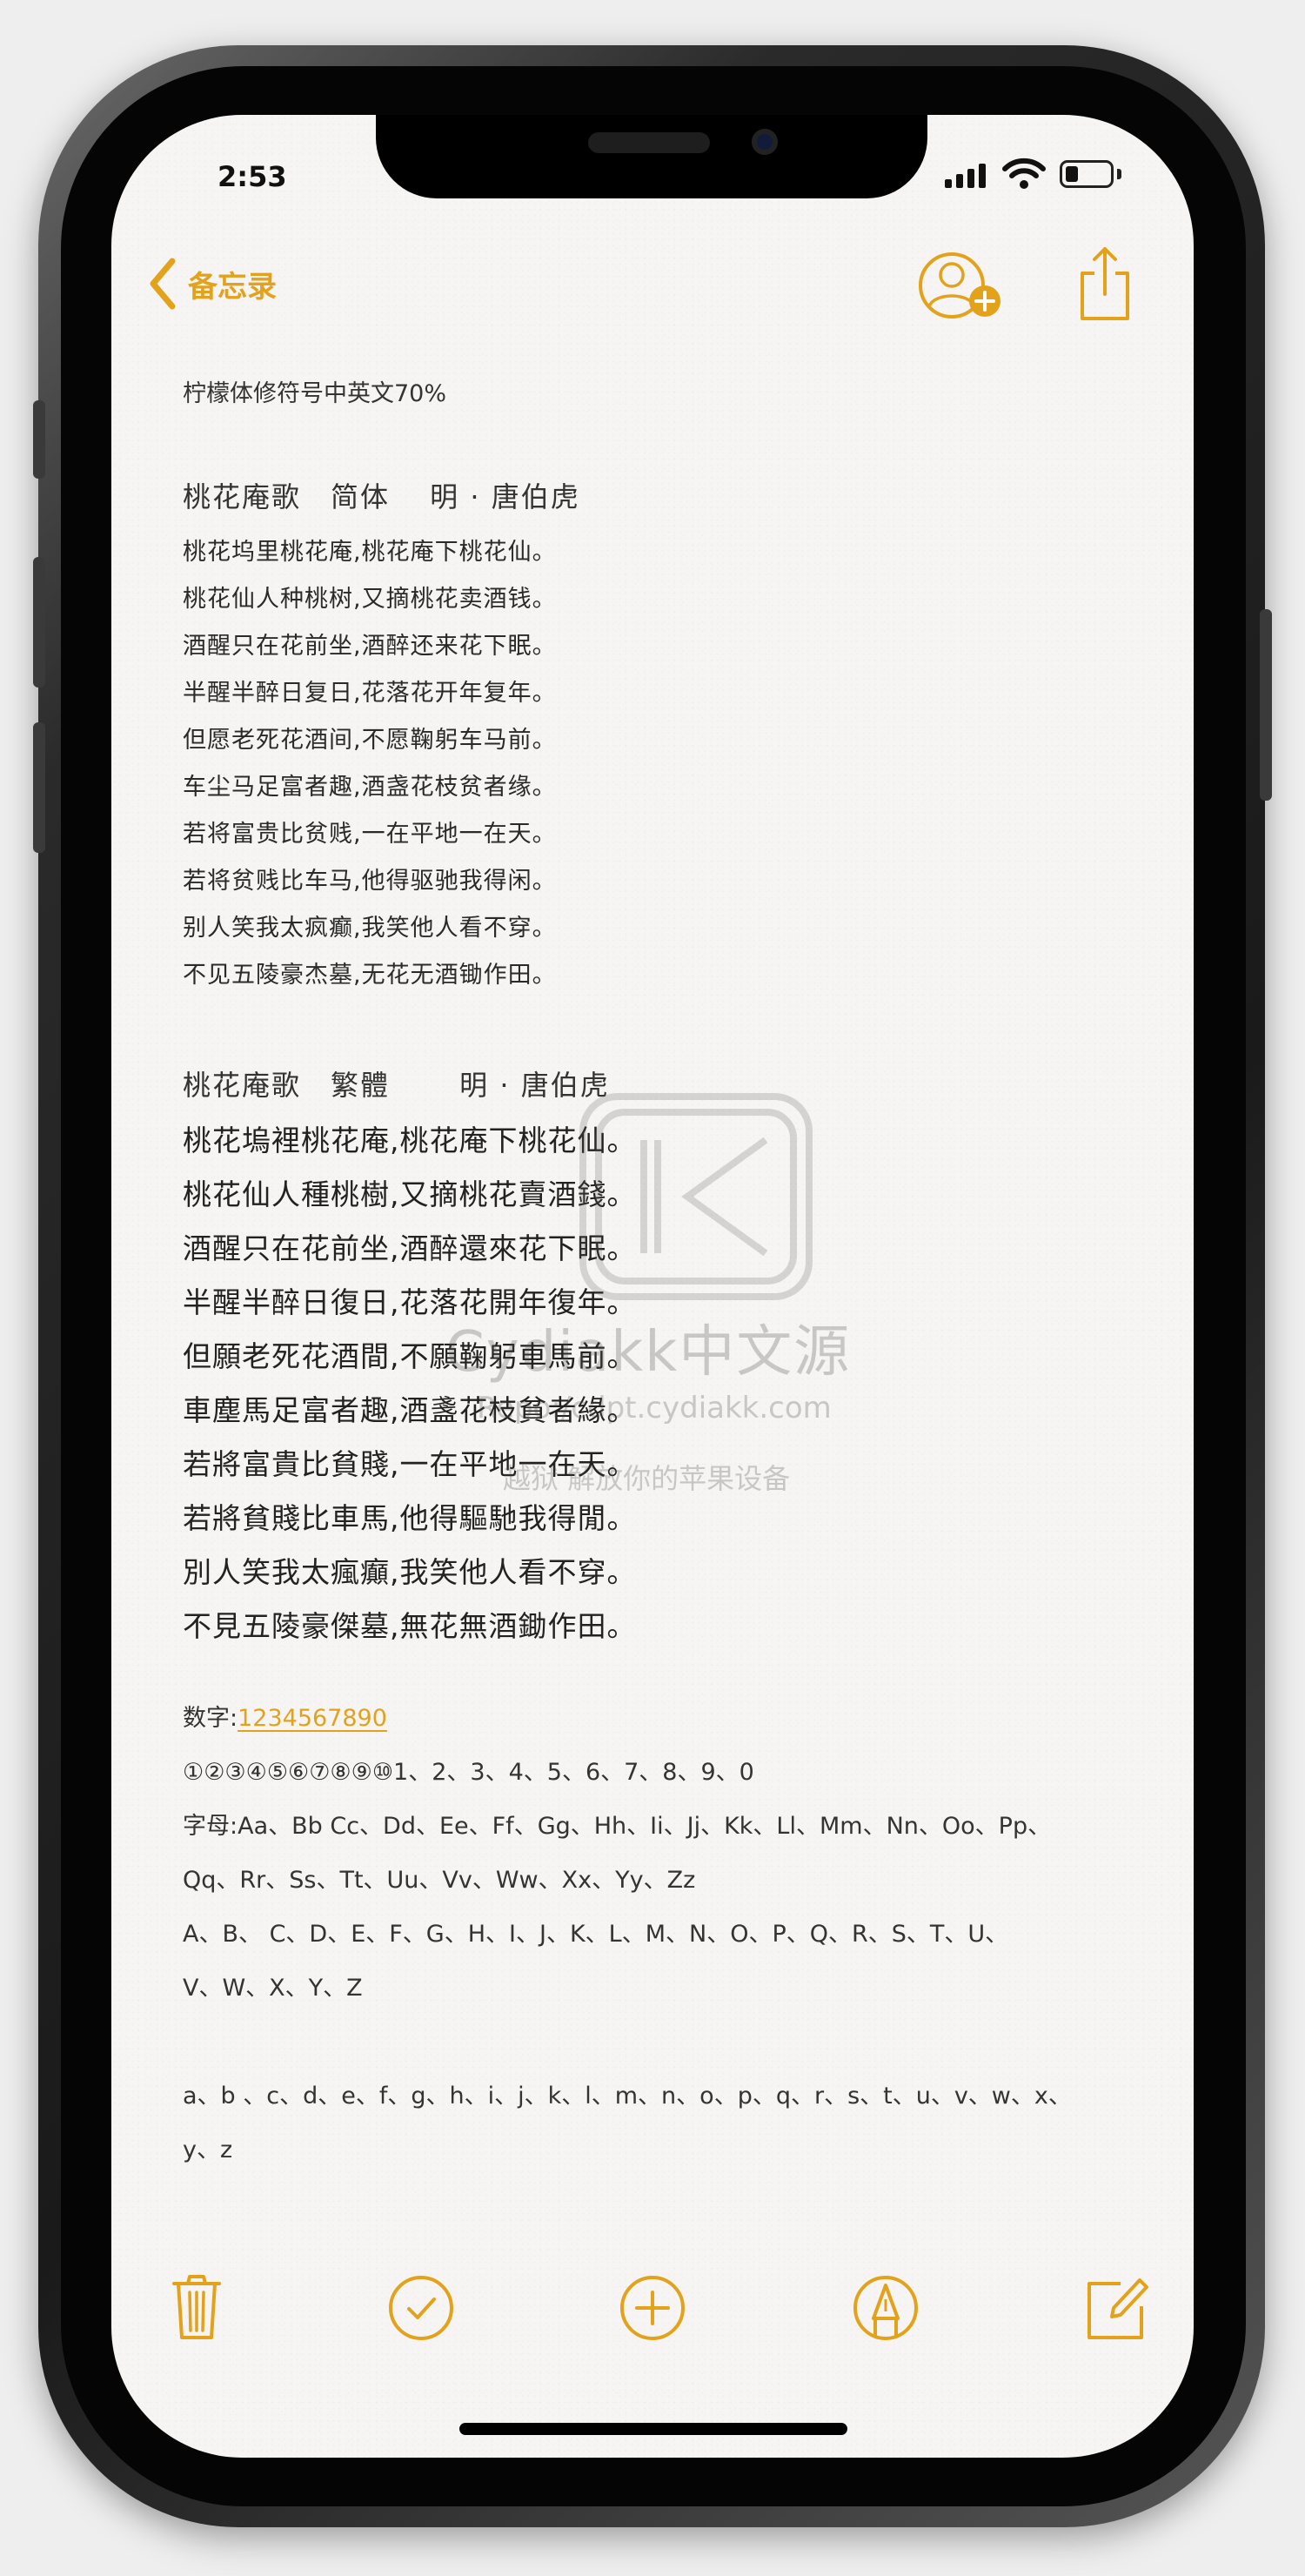 Image resolution: width=1305 pixels, height=2576 pixels. Describe the element at coordinates (232, 287) in the screenshot. I see `back-button-label: 备忘录` at that location.